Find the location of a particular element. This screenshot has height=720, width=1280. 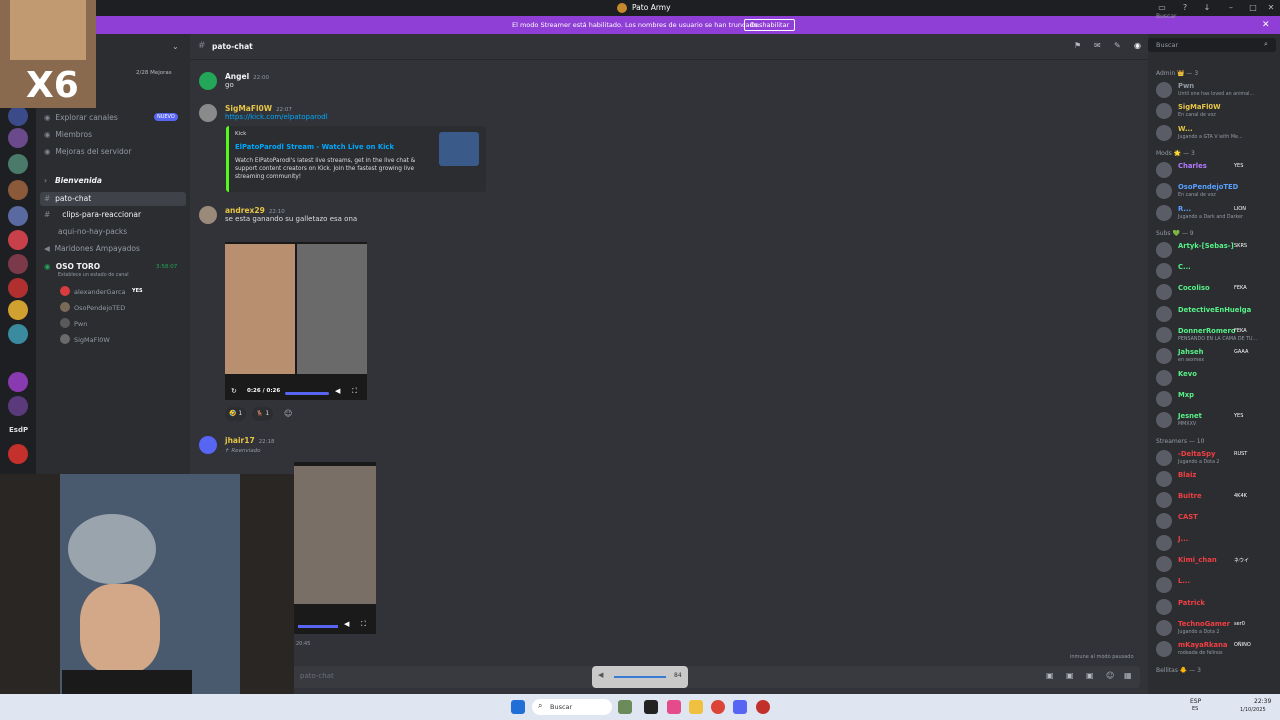

video-player: ↻ 0:26 / 0:26 ◀ ⛶ is located at coordinates (296, 321).